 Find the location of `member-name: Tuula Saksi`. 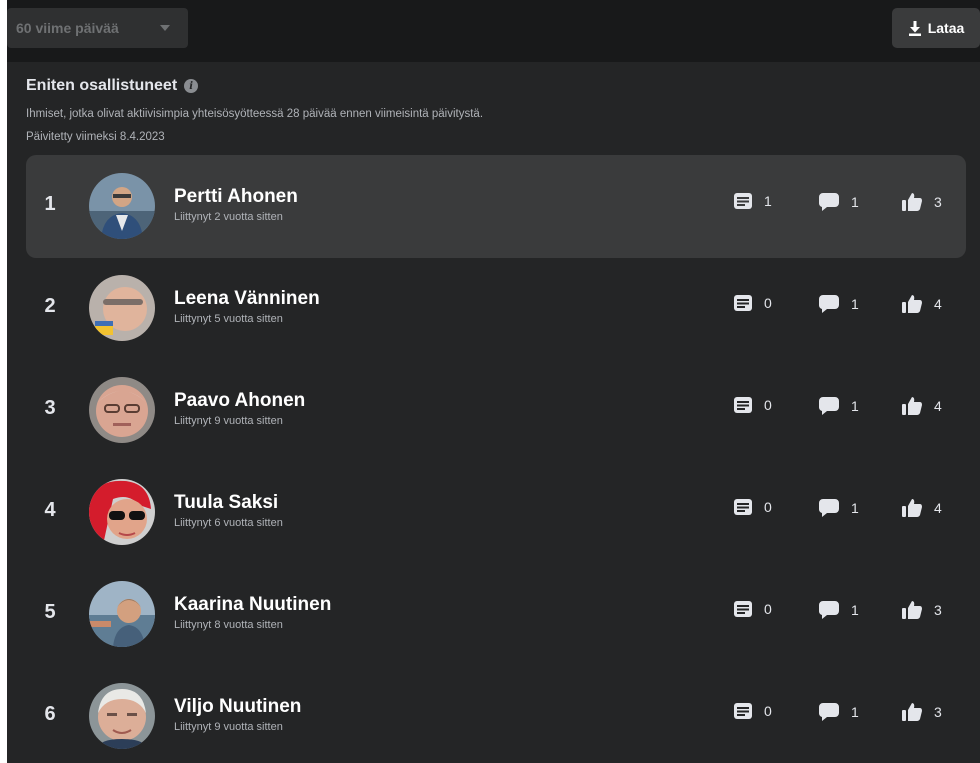

member-name: Tuula Saksi is located at coordinates (226, 503).